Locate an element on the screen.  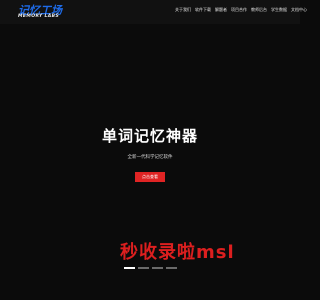
hero-subtitle: 全新一代科学记忆软件 is located at coordinates (150, 157).